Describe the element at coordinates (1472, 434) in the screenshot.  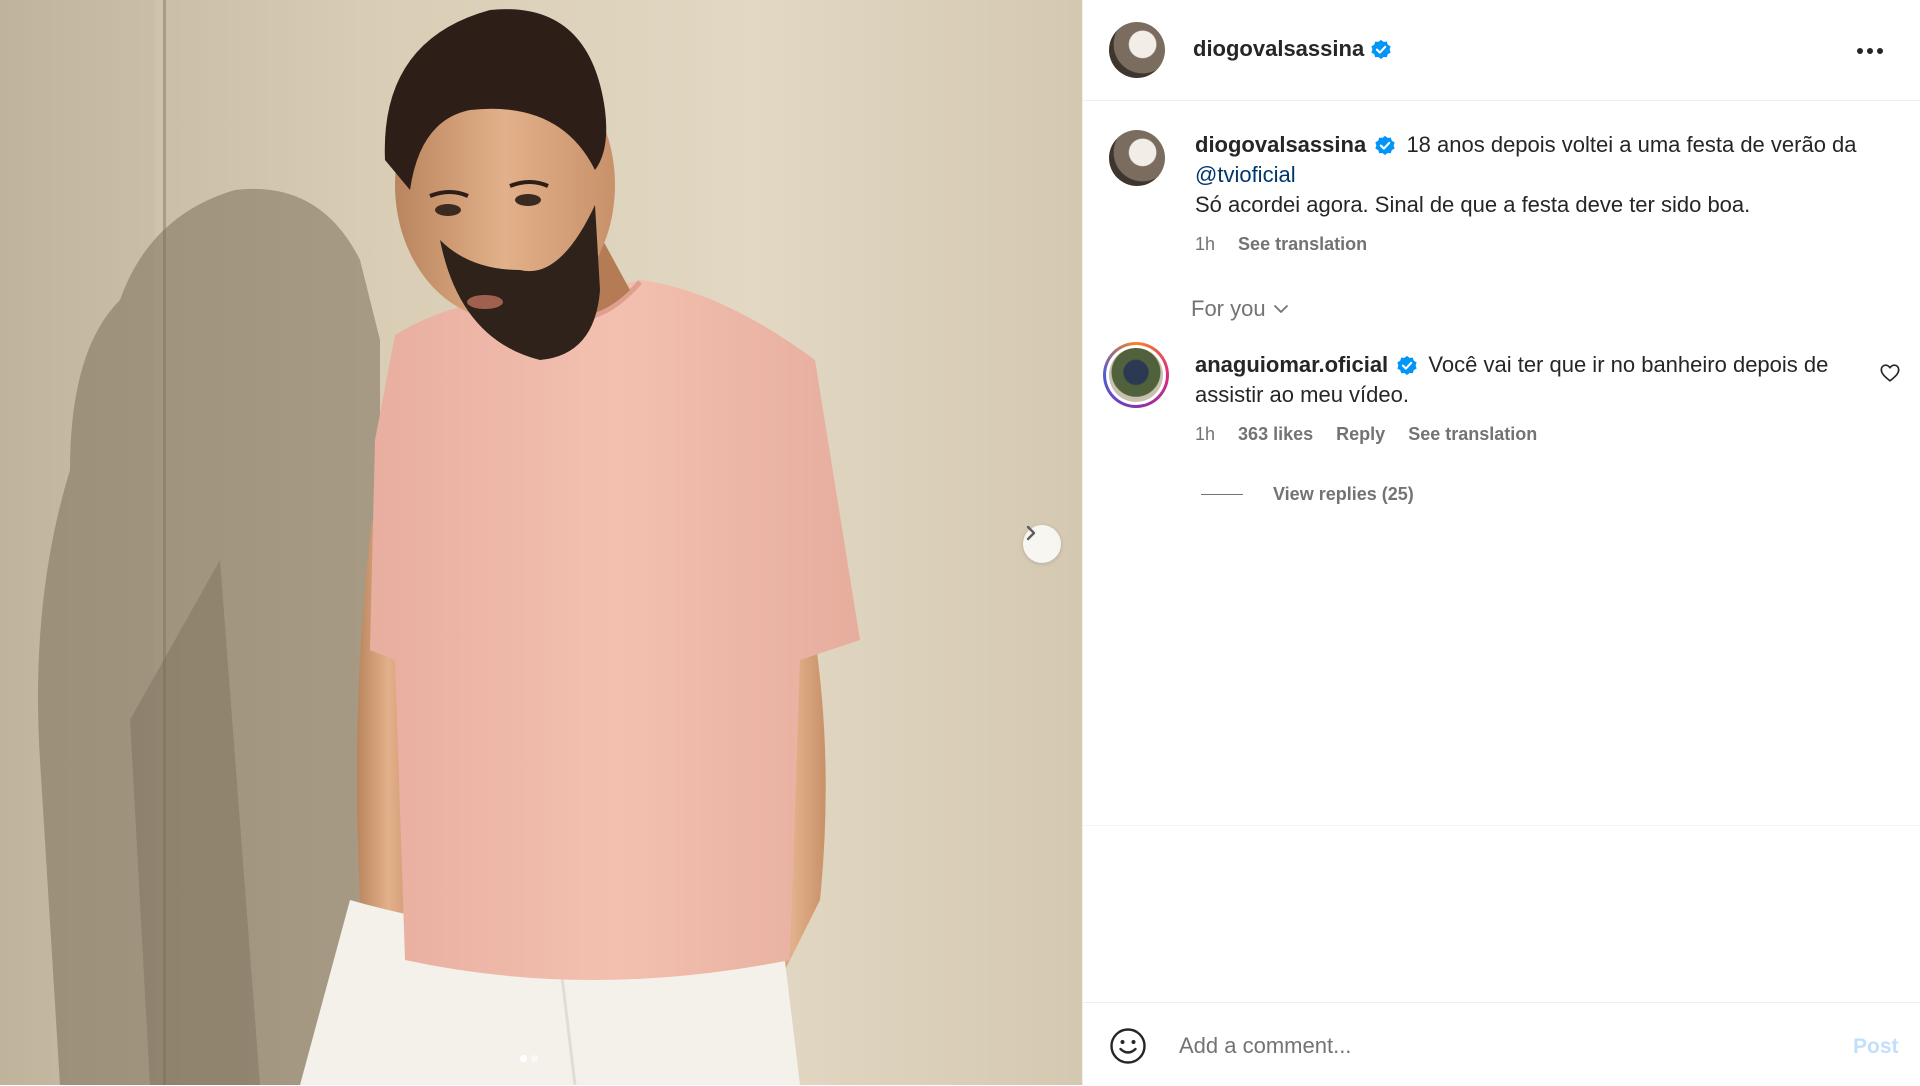
I see `comment-see-translation: See translation` at that location.